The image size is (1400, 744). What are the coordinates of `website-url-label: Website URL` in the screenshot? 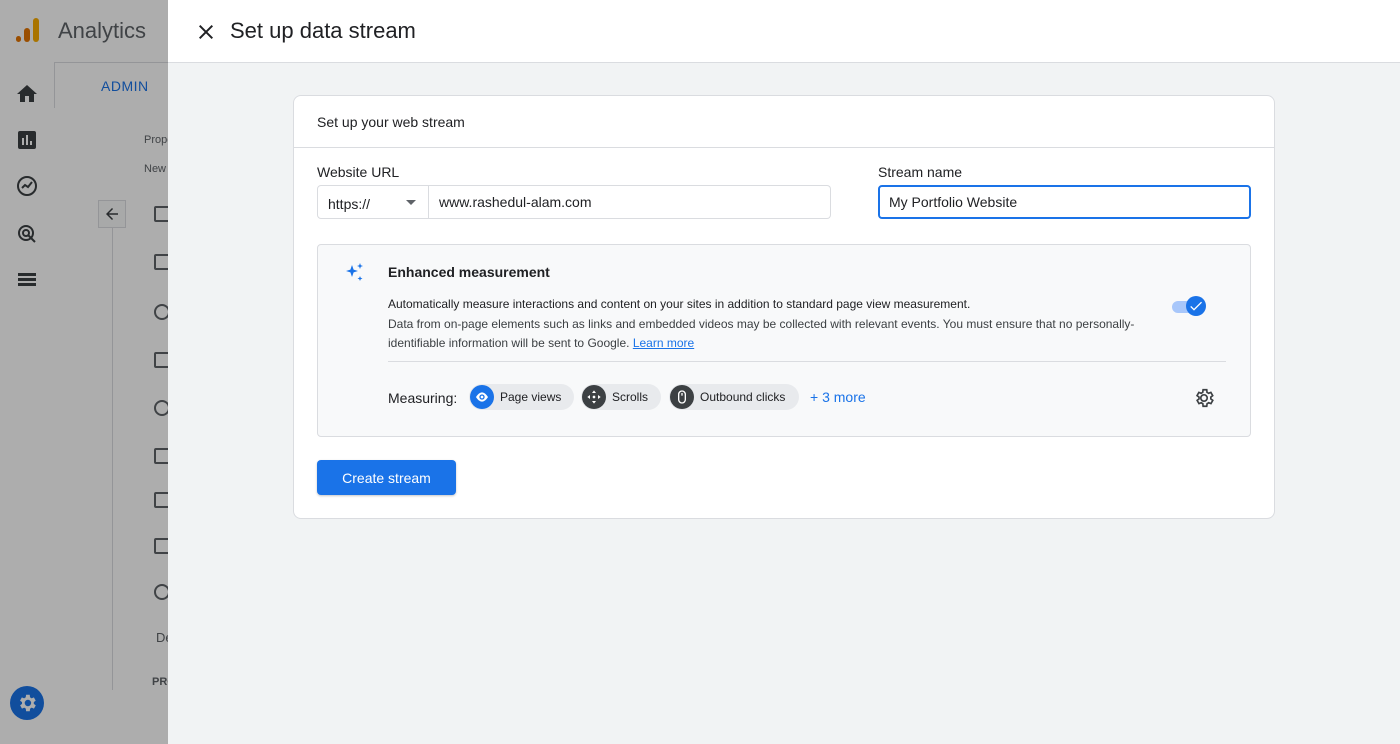 It's located at (358, 172).